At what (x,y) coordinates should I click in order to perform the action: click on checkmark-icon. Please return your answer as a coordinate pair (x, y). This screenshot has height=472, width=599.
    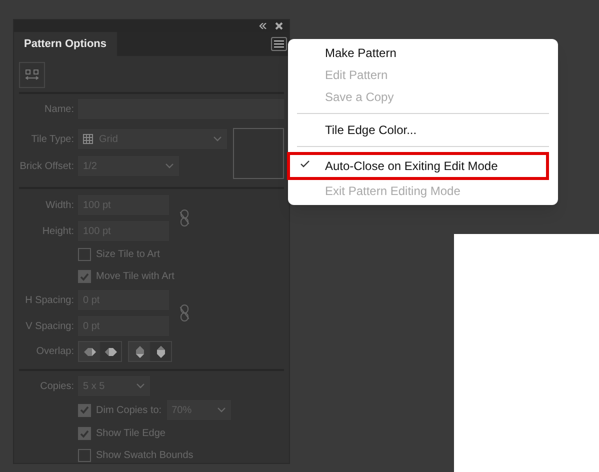
    Looking at the image, I should click on (305, 164).